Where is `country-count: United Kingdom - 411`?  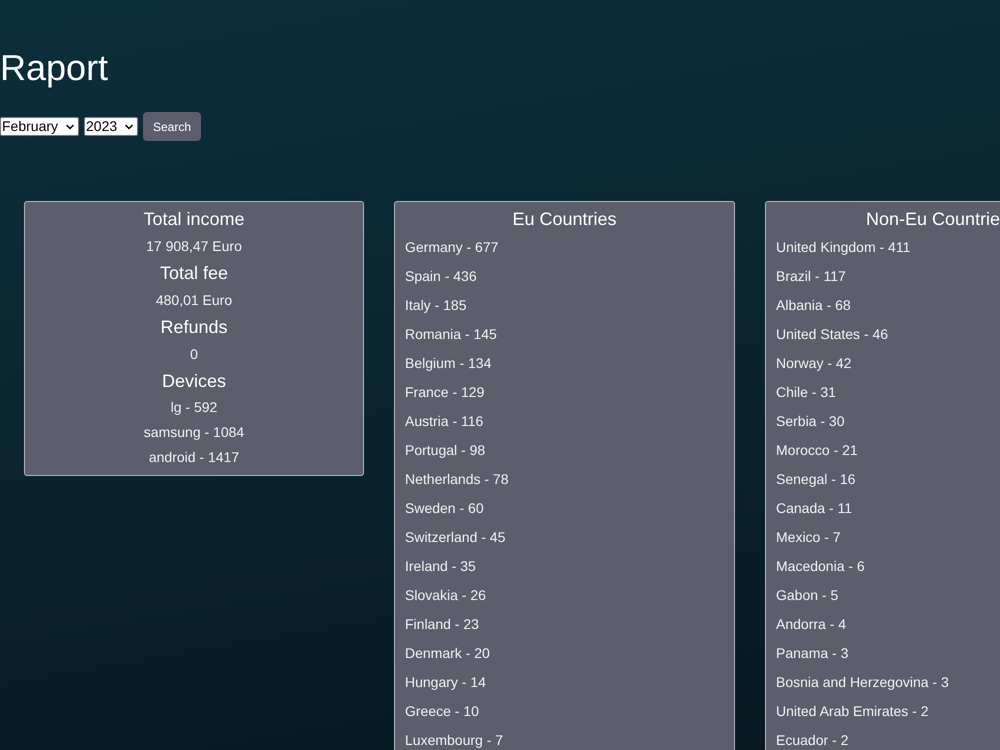 country-count: United Kingdom - 411 is located at coordinates (844, 247).